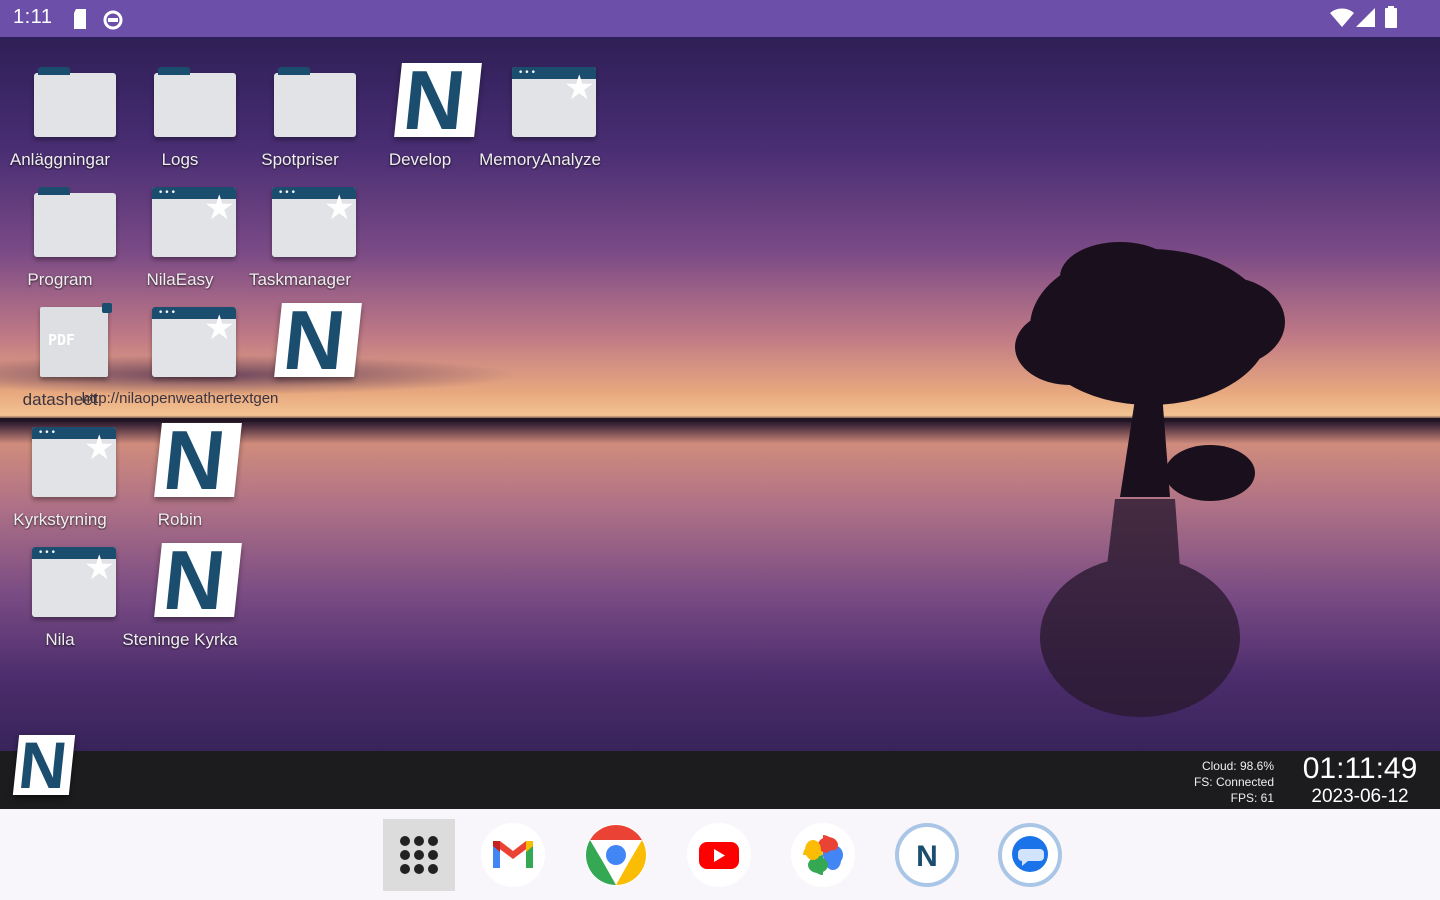 This screenshot has height=900, width=1440. I want to click on fps-counter: FPS: 61, so click(1252, 798).